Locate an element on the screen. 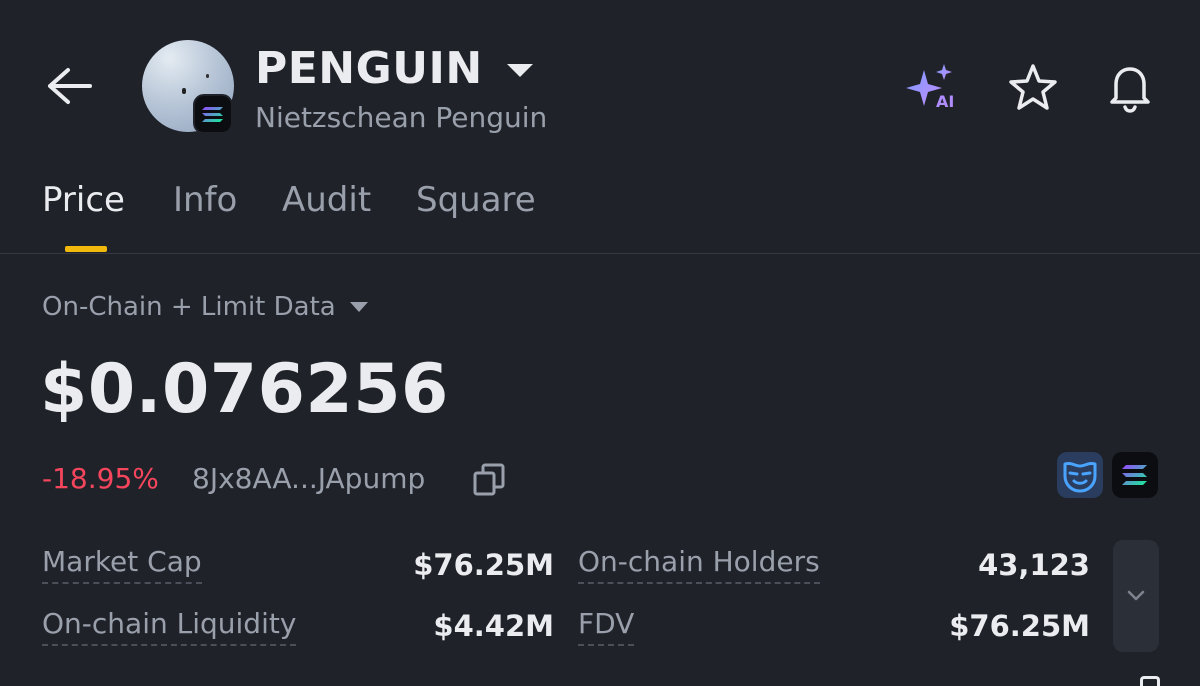 Image resolution: width=1200 pixels, height=686 pixels. token-name: Nietzschean Penguin is located at coordinates (401, 117).